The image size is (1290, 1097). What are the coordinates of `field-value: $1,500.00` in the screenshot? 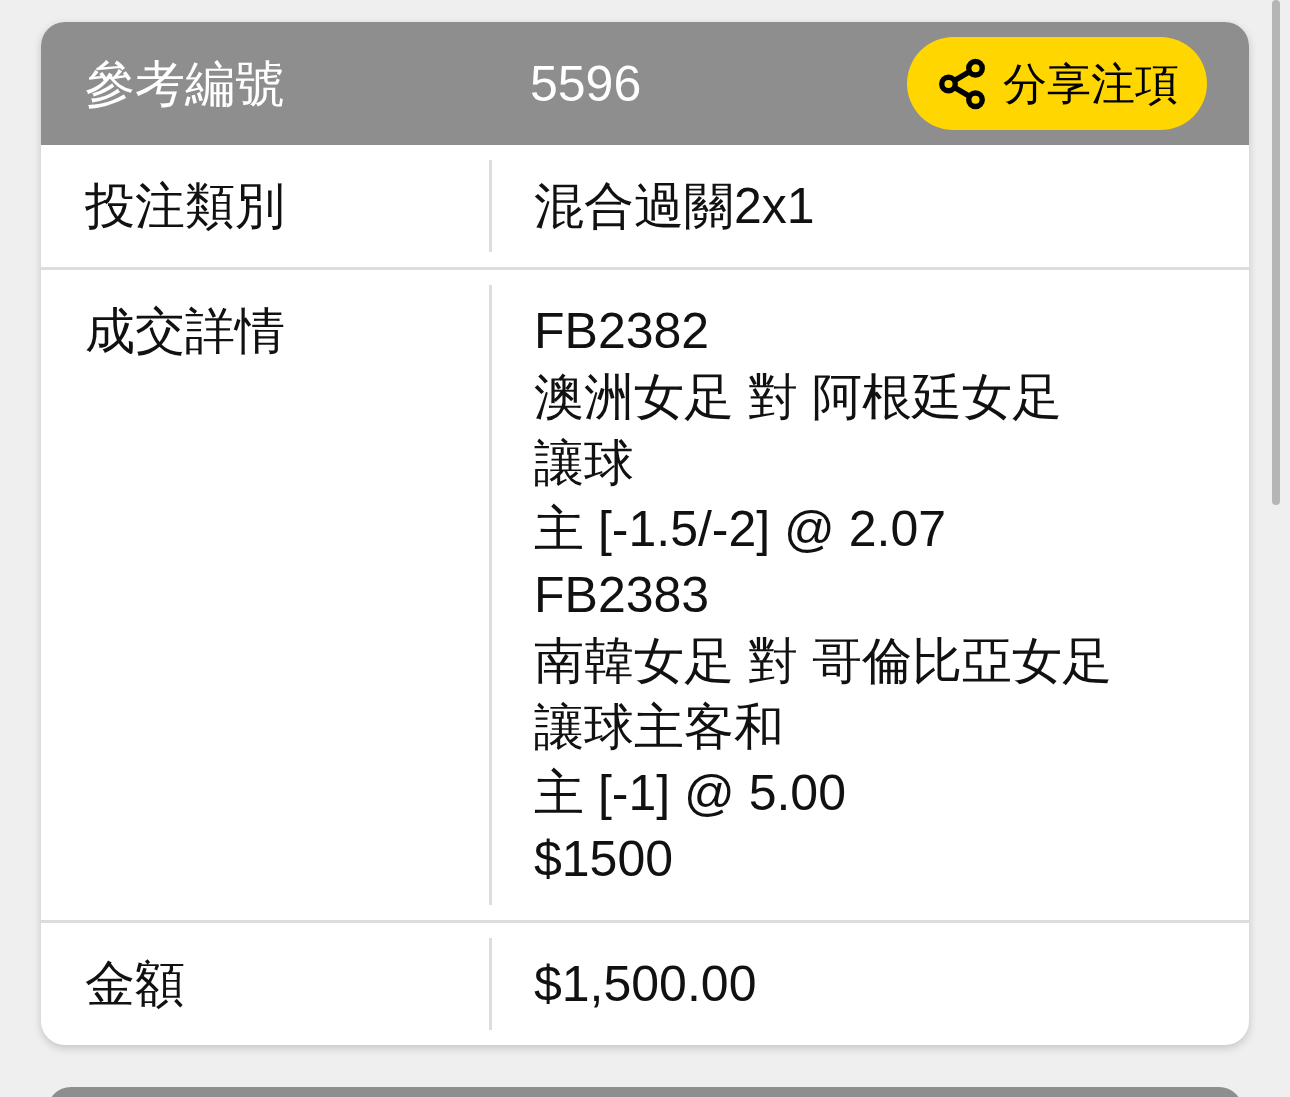 It's located at (645, 984).